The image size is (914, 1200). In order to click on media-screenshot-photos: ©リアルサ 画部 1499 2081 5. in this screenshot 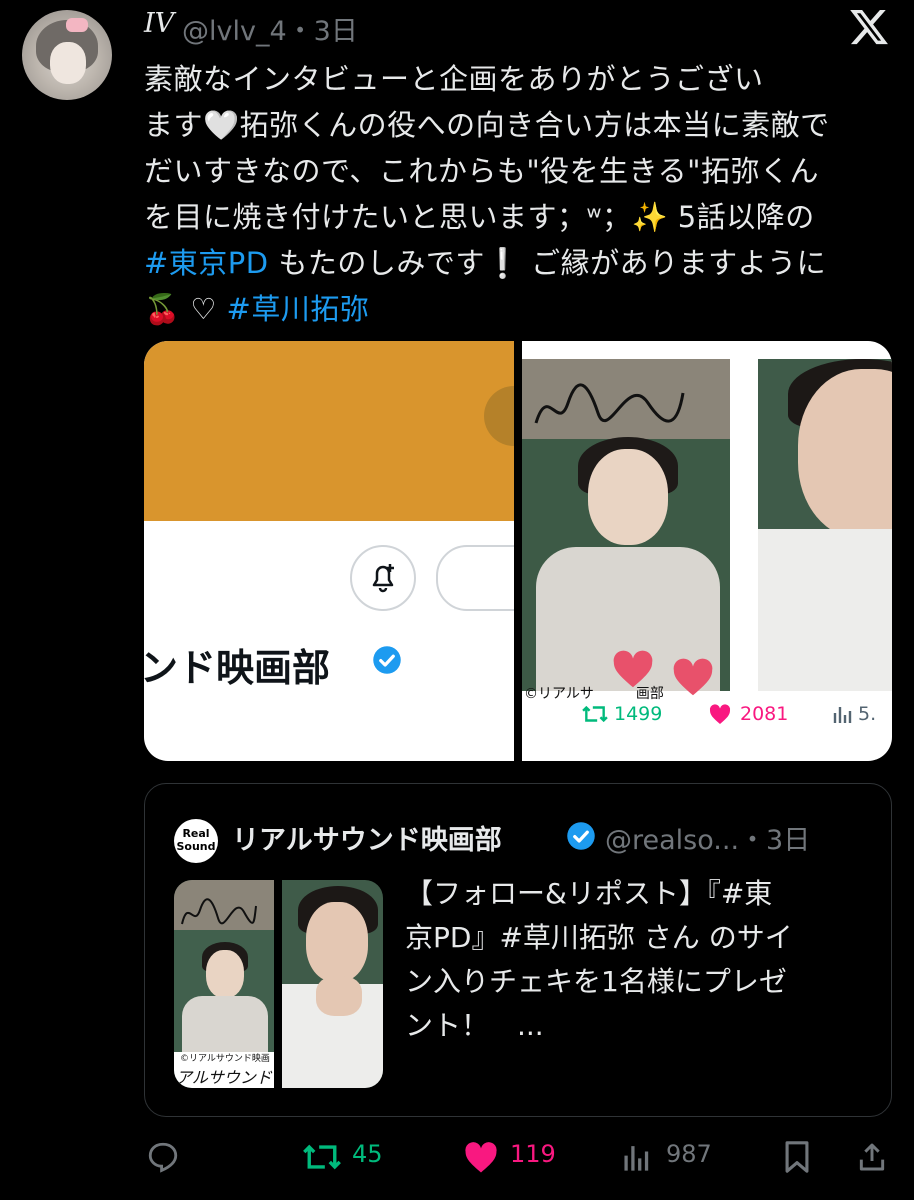, I will do `click(707, 551)`.